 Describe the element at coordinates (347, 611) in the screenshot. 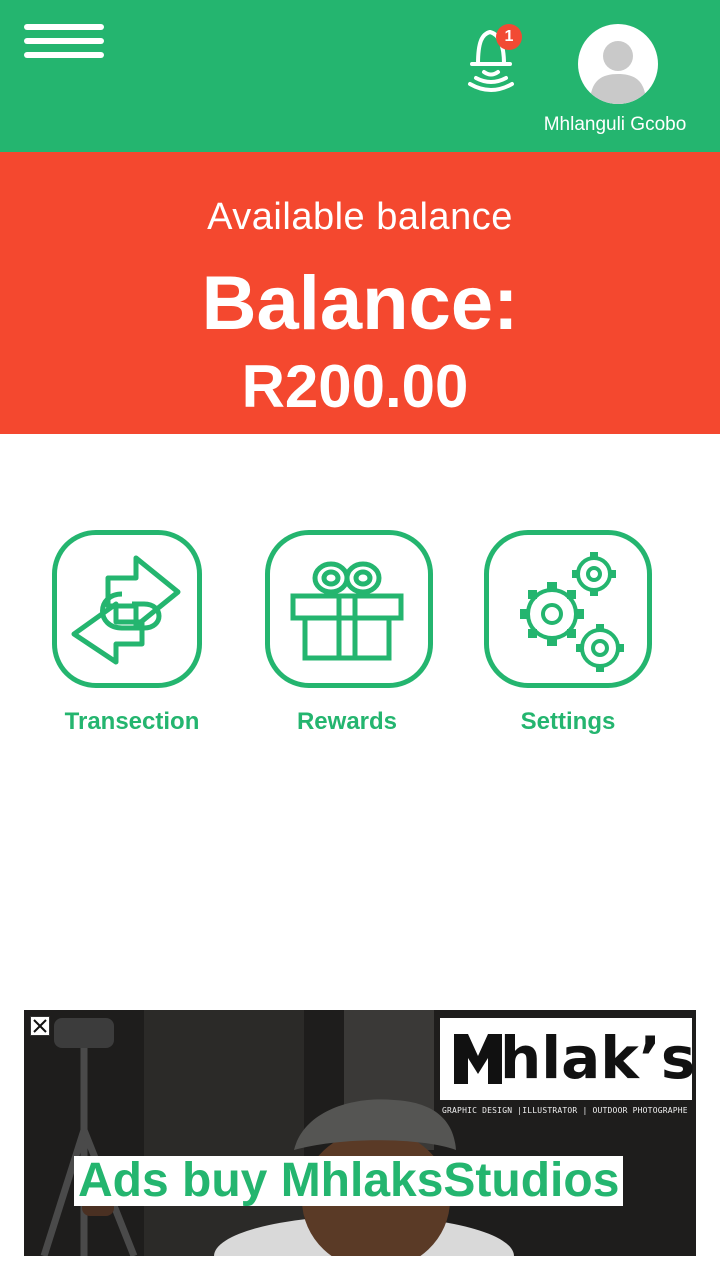

I see `gift-icon` at that location.